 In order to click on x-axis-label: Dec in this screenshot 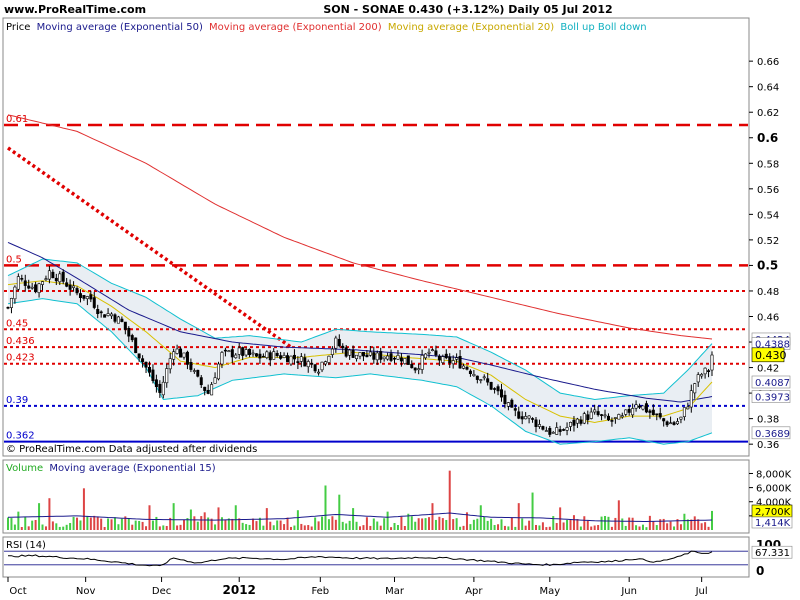, I will do `click(161, 591)`.